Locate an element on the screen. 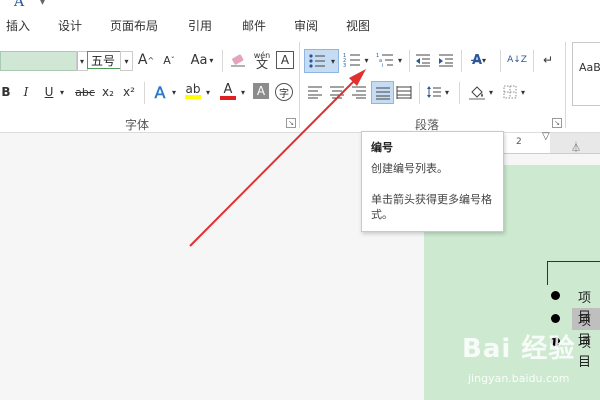 The image size is (600, 400). tab-view: 视图 is located at coordinates (358, 25).